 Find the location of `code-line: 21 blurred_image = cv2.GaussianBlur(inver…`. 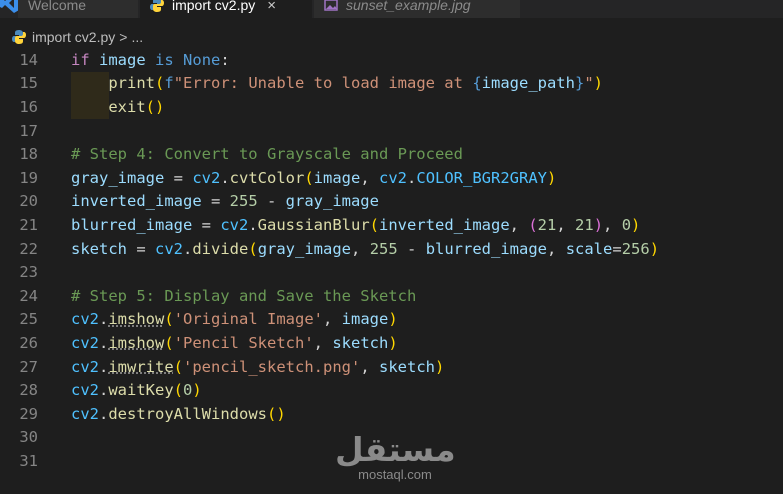

code-line: 21 blurred_image = cv2.GaussianBlur(inver… is located at coordinates (391, 225).